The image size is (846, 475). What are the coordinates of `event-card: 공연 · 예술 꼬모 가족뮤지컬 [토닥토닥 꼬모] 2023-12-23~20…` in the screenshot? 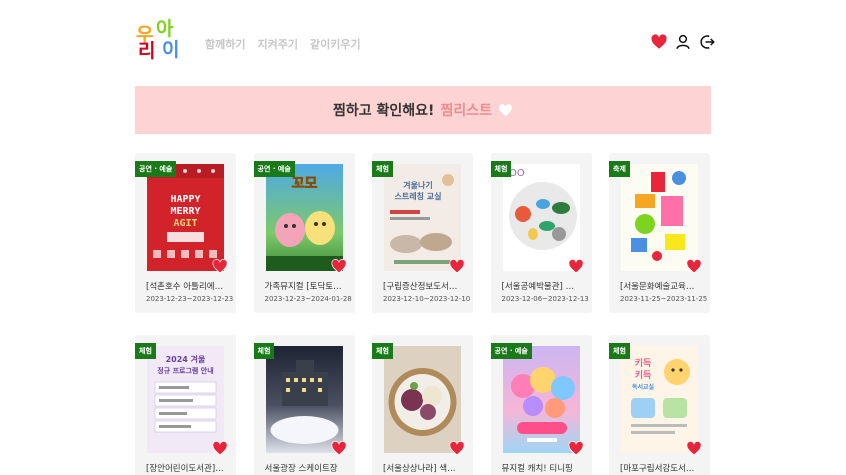 It's located at (304, 233).